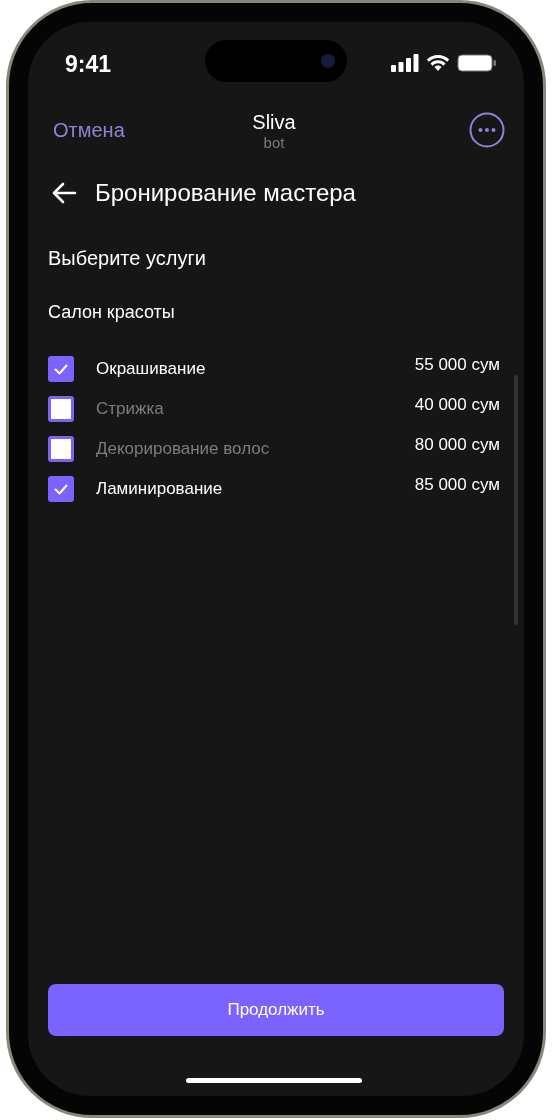 This screenshot has width=552, height=1120. Describe the element at coordinates (276, 1010) in the screenshot. I see `continue-button: Продолжить` at that location.